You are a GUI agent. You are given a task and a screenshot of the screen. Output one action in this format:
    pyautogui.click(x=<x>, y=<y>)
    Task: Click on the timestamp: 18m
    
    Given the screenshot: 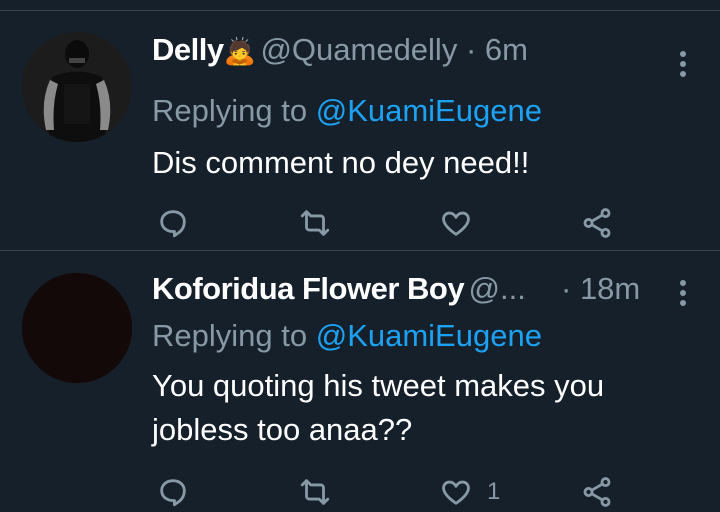 What is the action you would take?
    pyautogui.click(x=610, y=288)
    